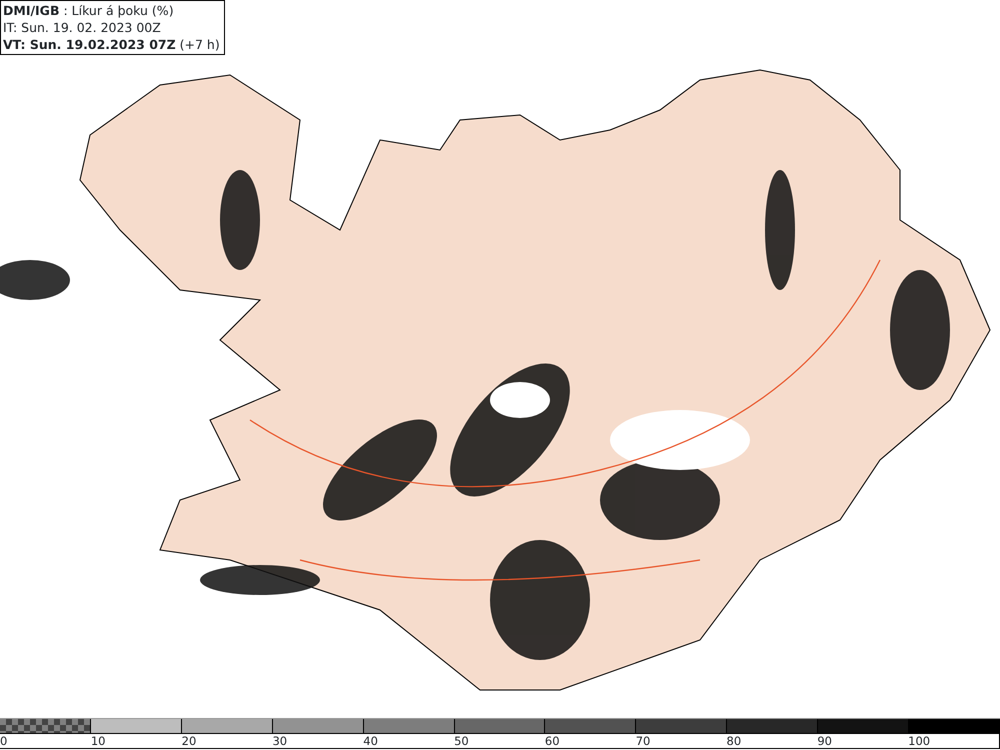  Describe the element at coordinates (280, 741) in the screenshot. I see `legend-label: 30` at that location.